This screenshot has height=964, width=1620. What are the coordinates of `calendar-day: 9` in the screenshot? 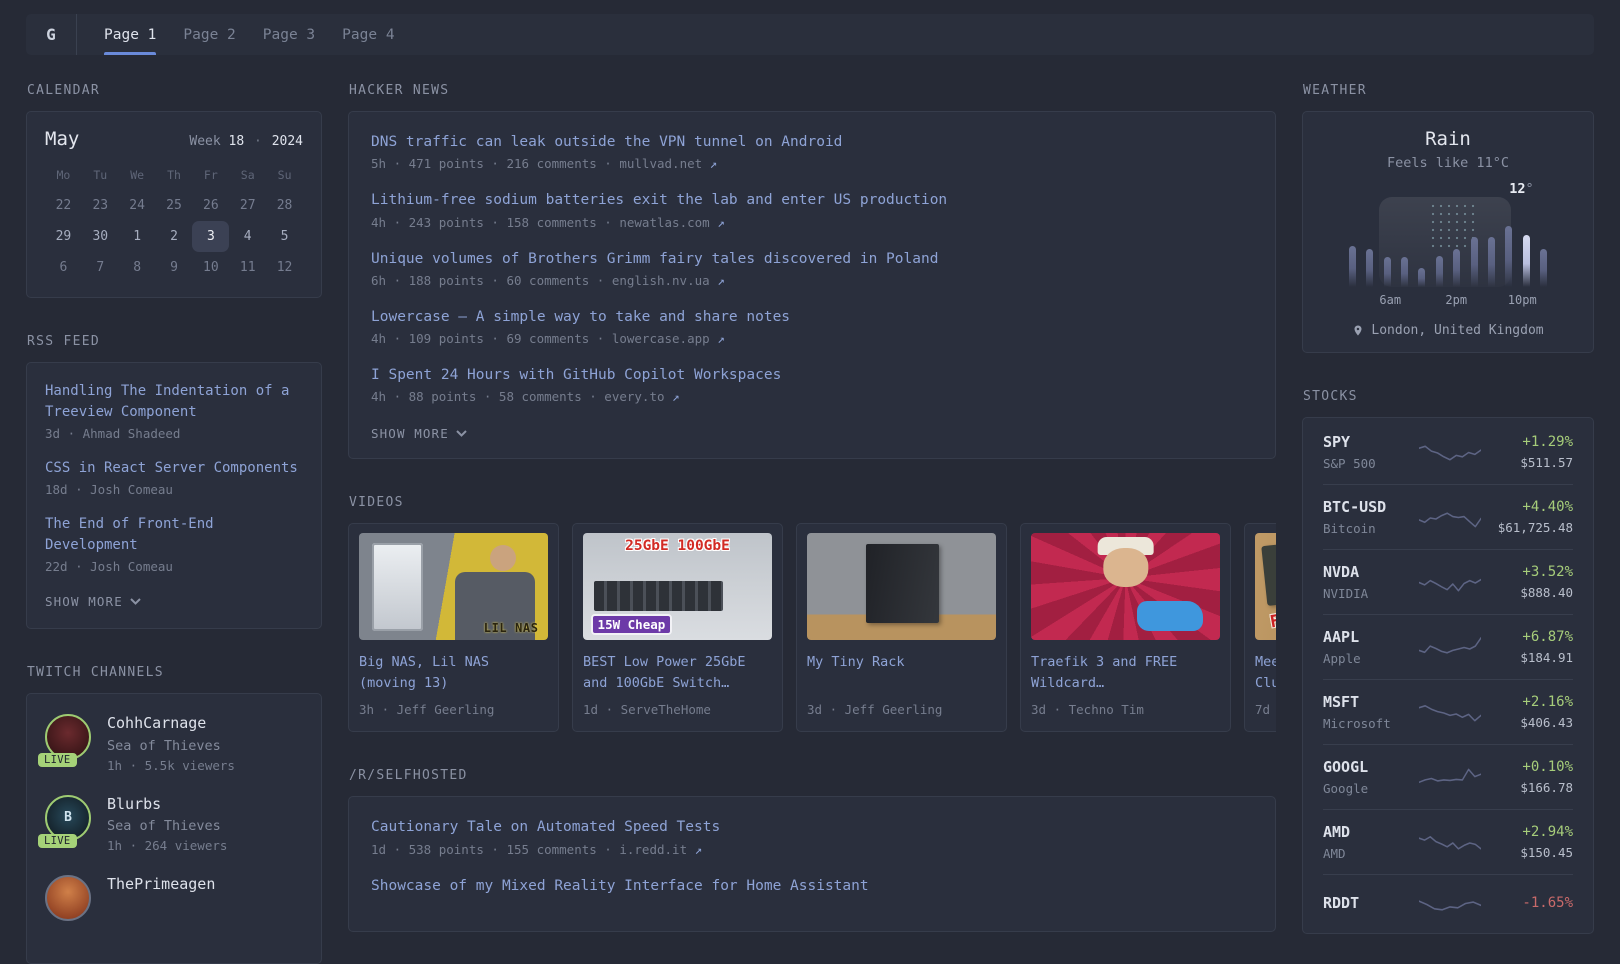 It's located at (174, 267).